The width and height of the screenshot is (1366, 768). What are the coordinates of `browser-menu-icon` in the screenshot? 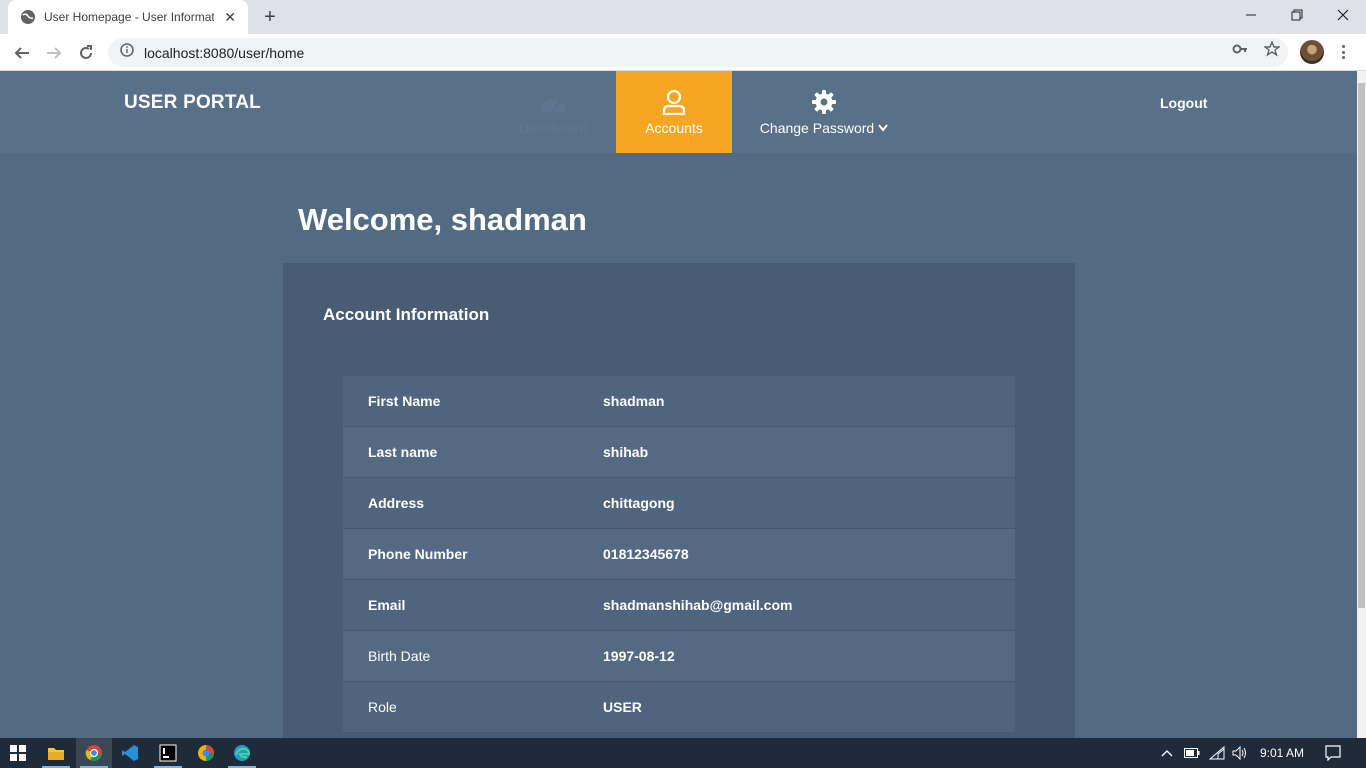 It's located at (1343, 52).